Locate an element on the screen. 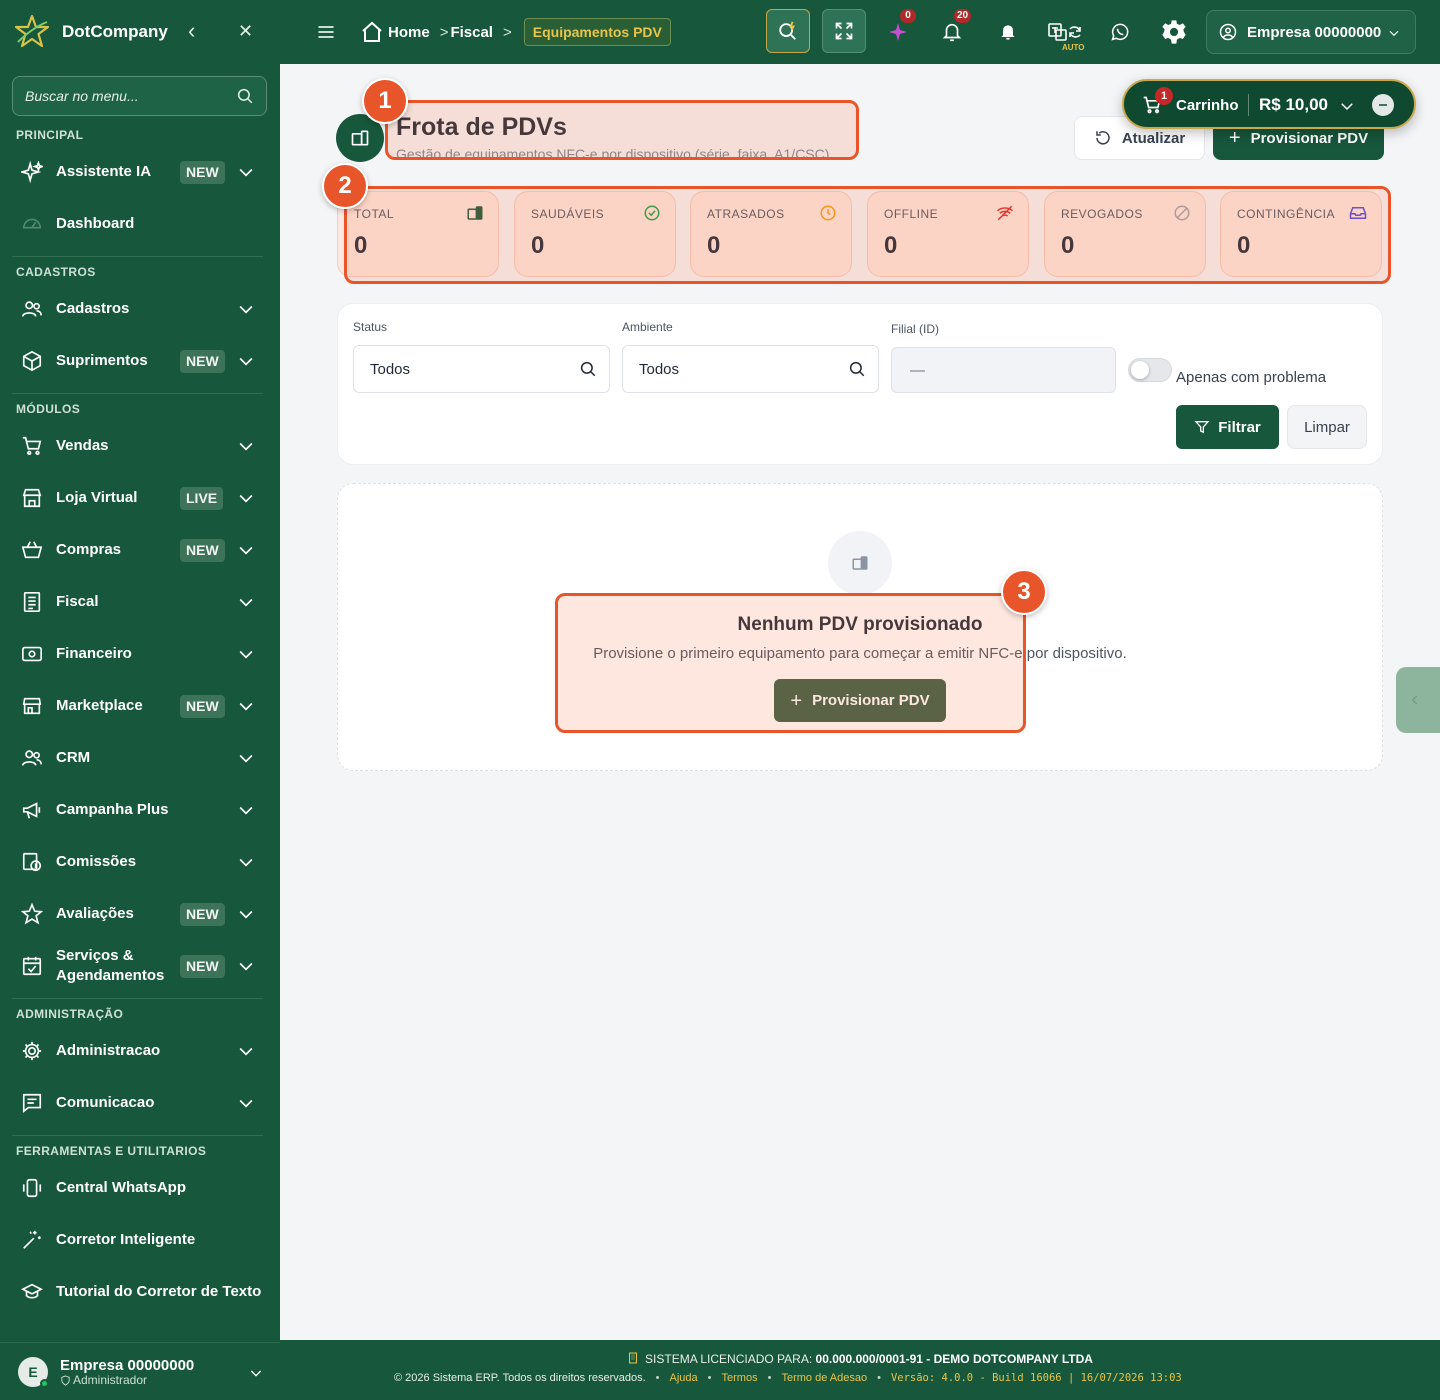  ambiente-select: Todos is located at coordinates (750, 369).